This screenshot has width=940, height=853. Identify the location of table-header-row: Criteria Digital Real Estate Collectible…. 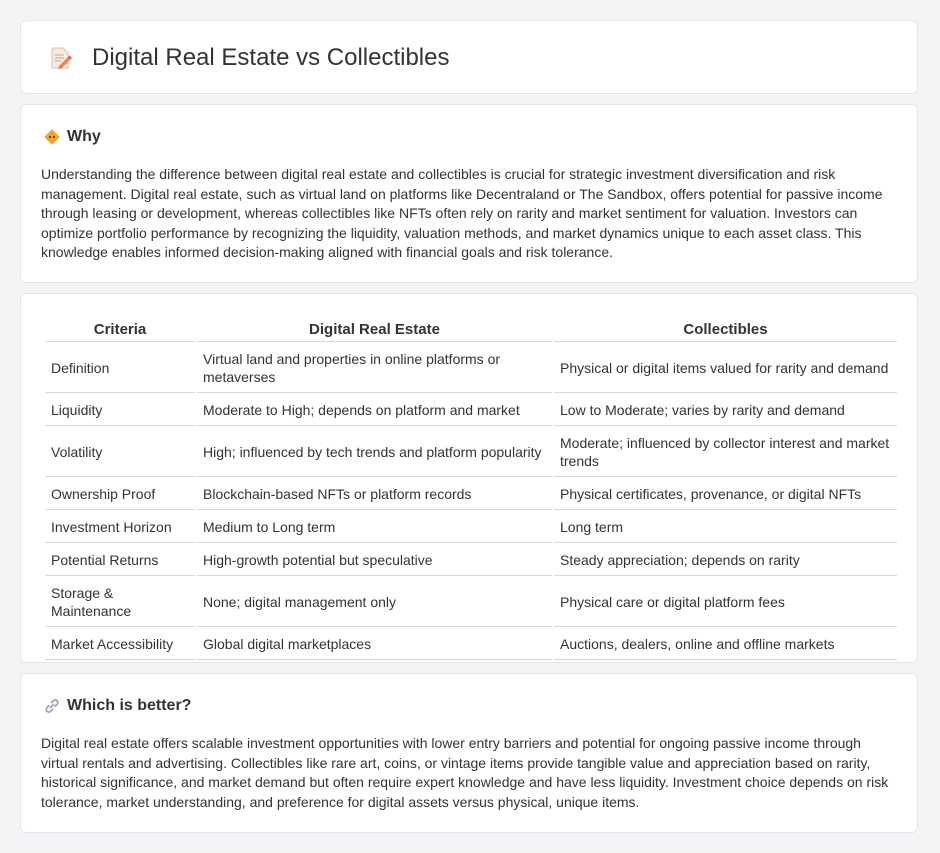
(471, 329).